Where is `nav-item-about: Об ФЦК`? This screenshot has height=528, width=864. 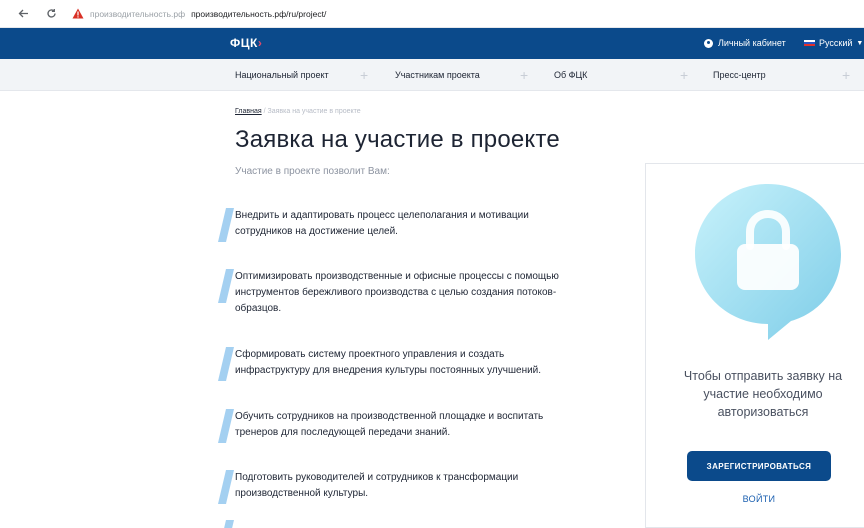 nav-item-about: Об ФЦК is located at coordinates (570, 75).